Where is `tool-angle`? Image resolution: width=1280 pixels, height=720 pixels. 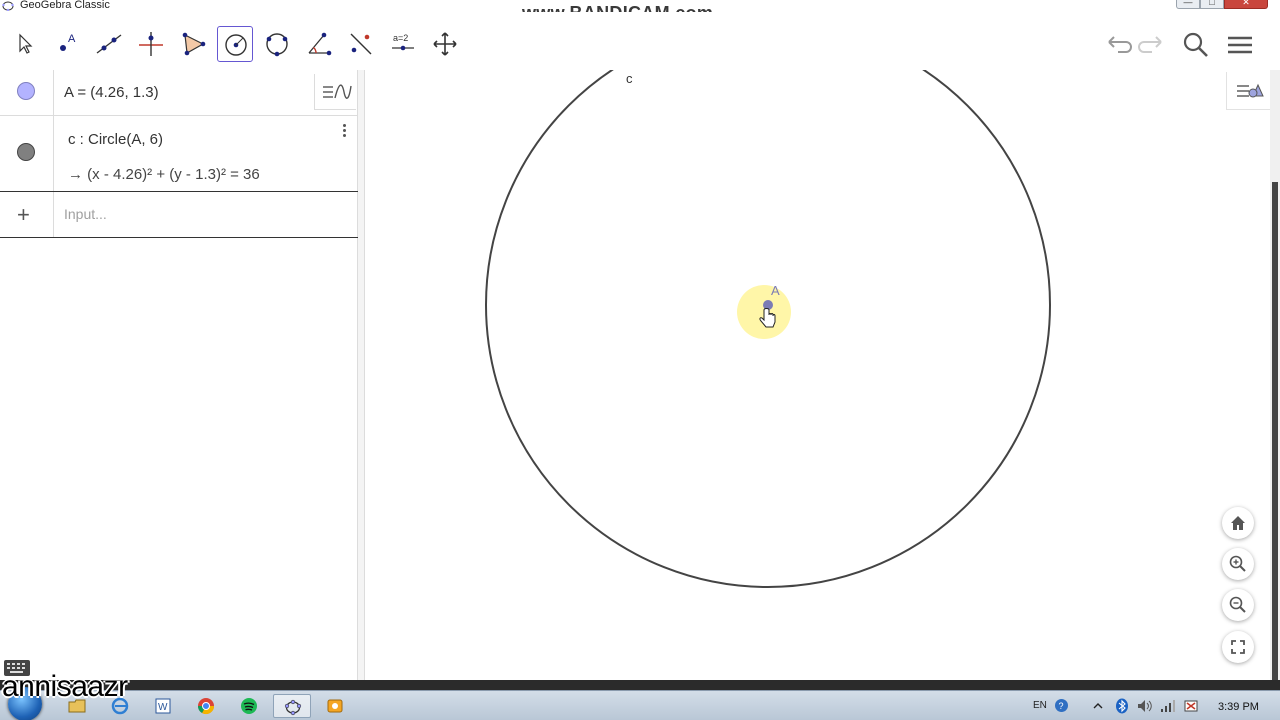 tool-angle is located at coordinates (319, 44).